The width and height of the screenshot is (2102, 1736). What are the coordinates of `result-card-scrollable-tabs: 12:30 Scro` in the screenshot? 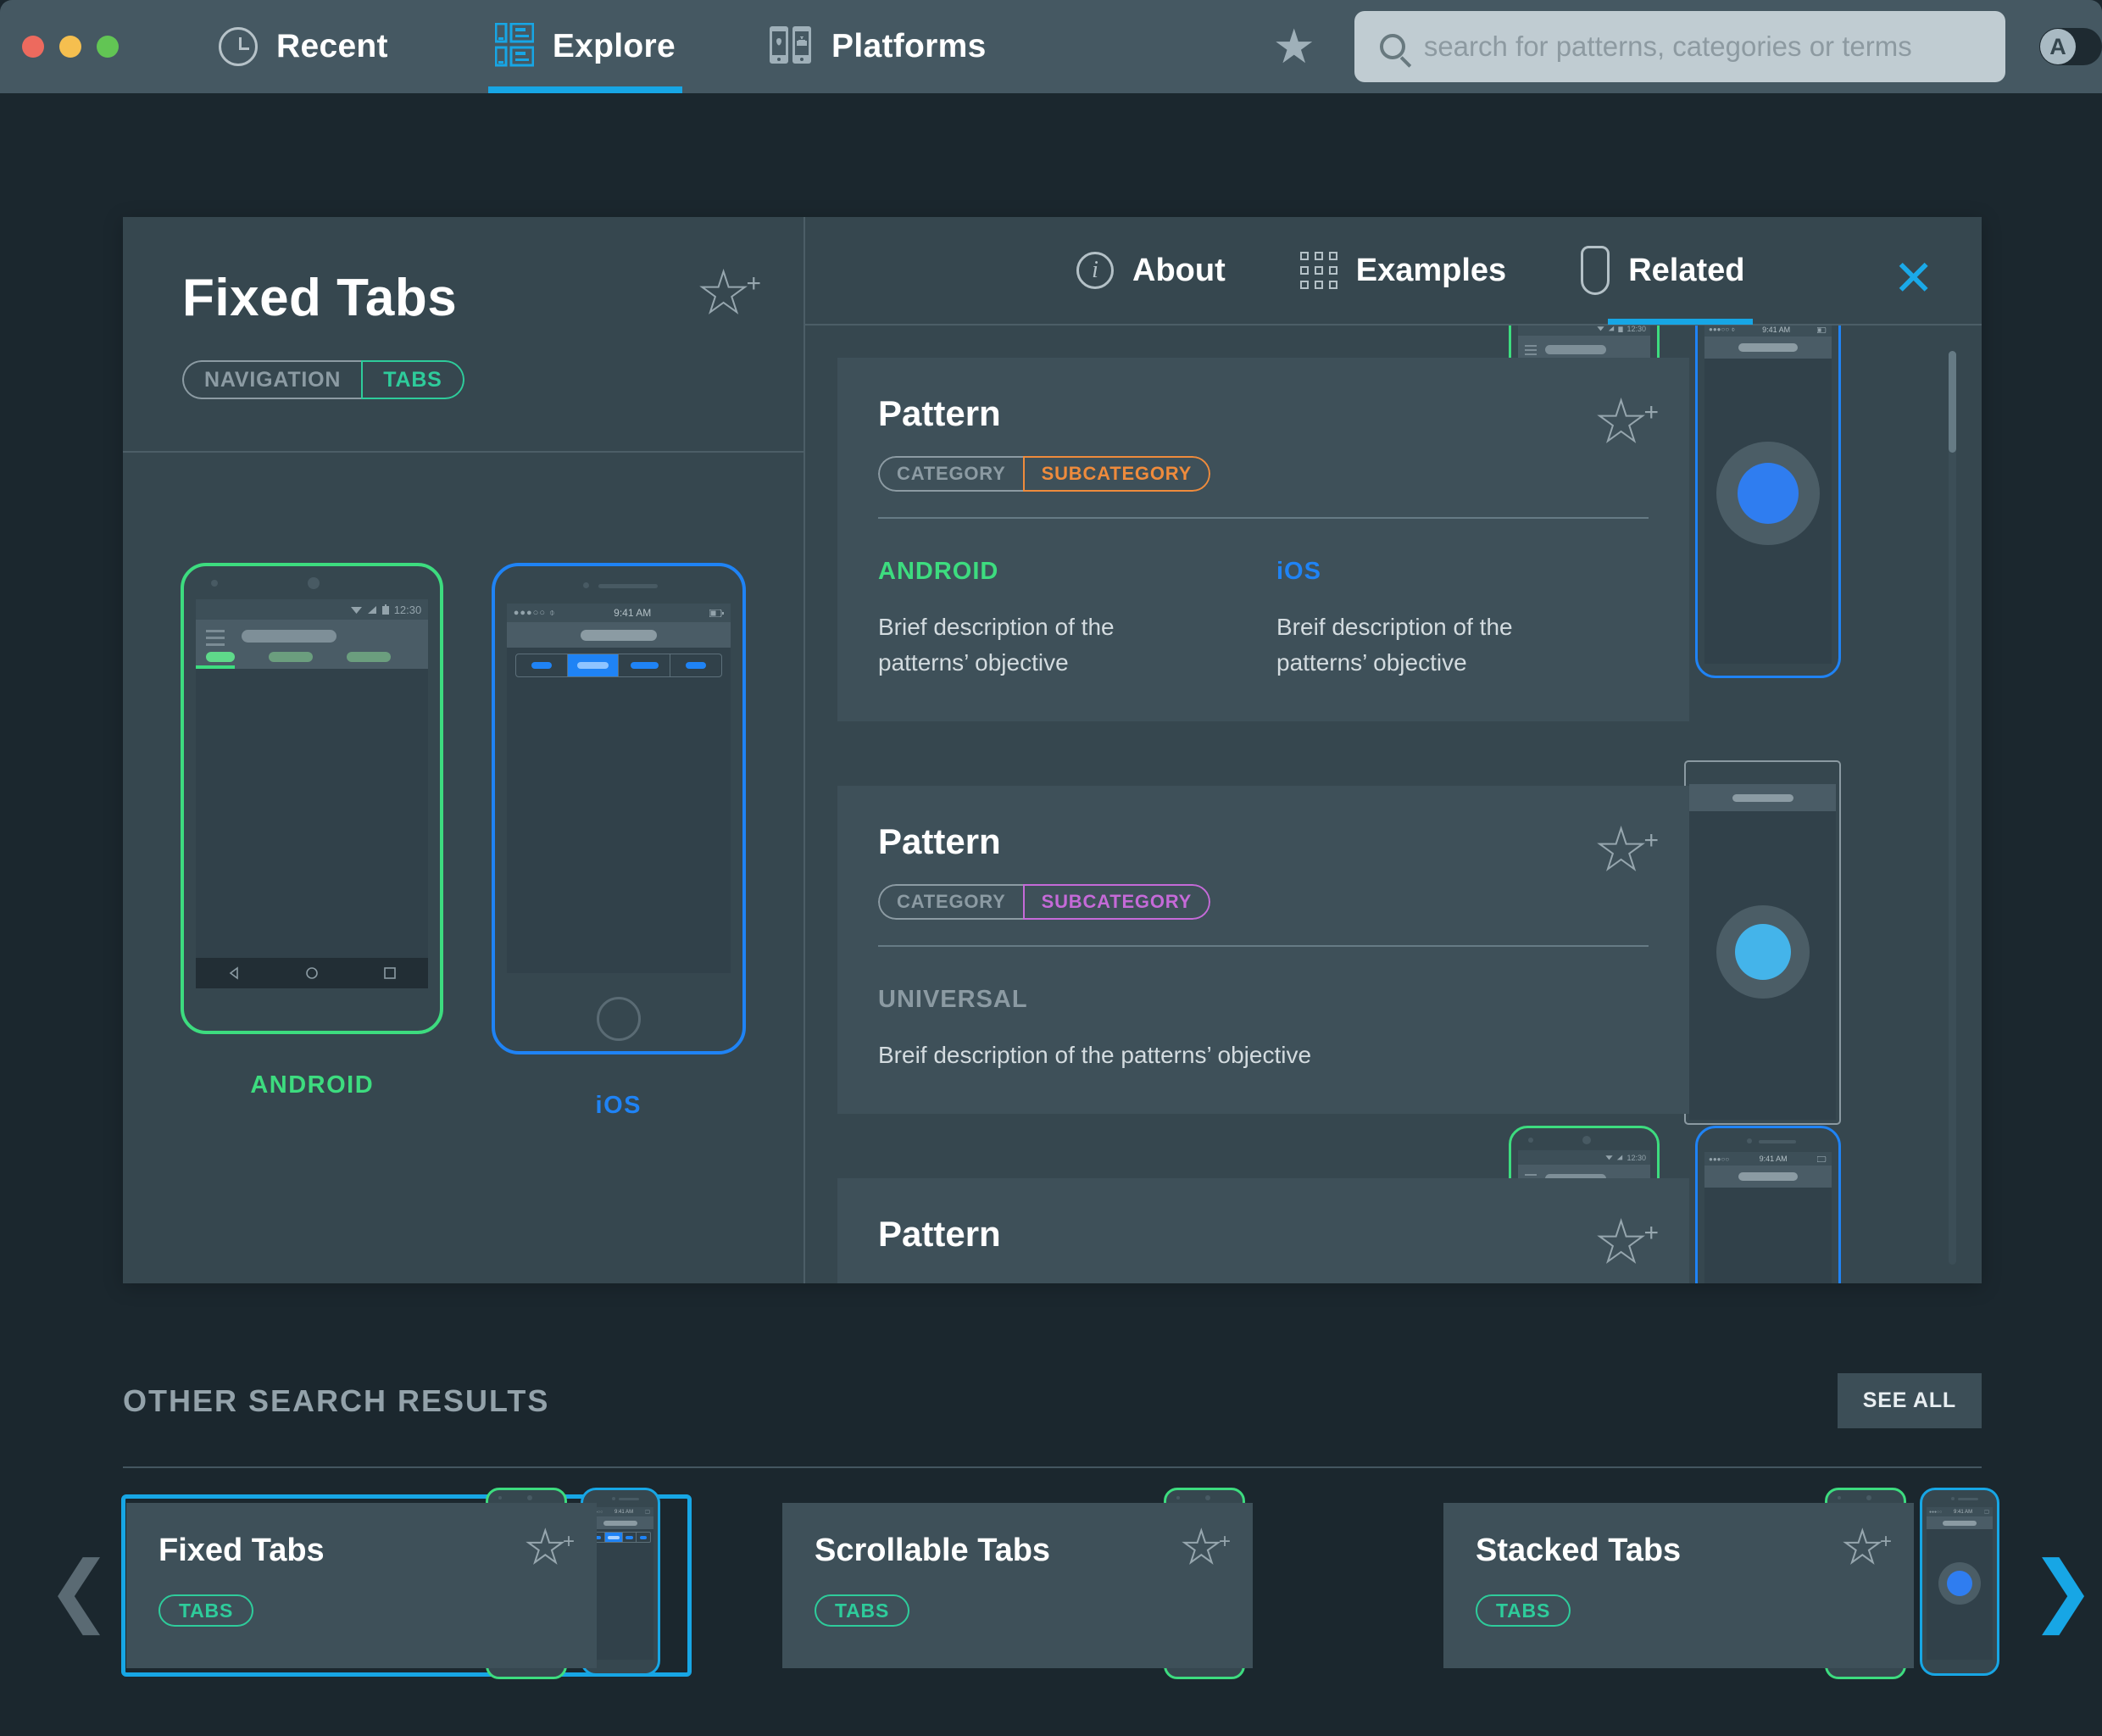 It's located at (1074, 1585).